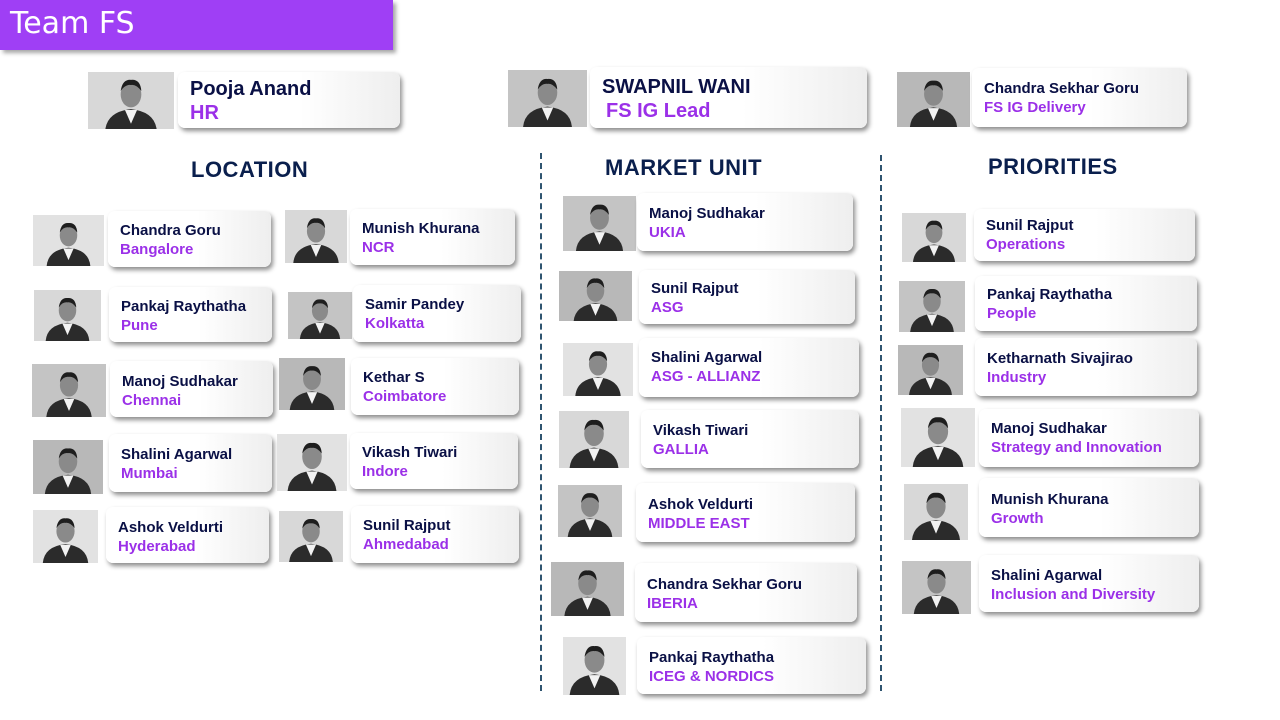  Describe the element at coordinates (712, 676) in the screenshot. I see `person-market-unit: ICEG & NORDICS` at that location.